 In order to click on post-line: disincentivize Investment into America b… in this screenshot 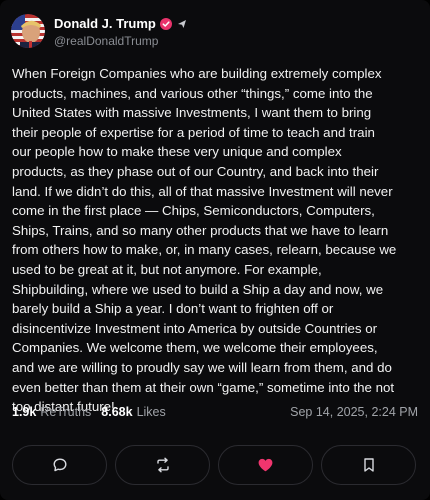, I will do `click(195, 328)`.